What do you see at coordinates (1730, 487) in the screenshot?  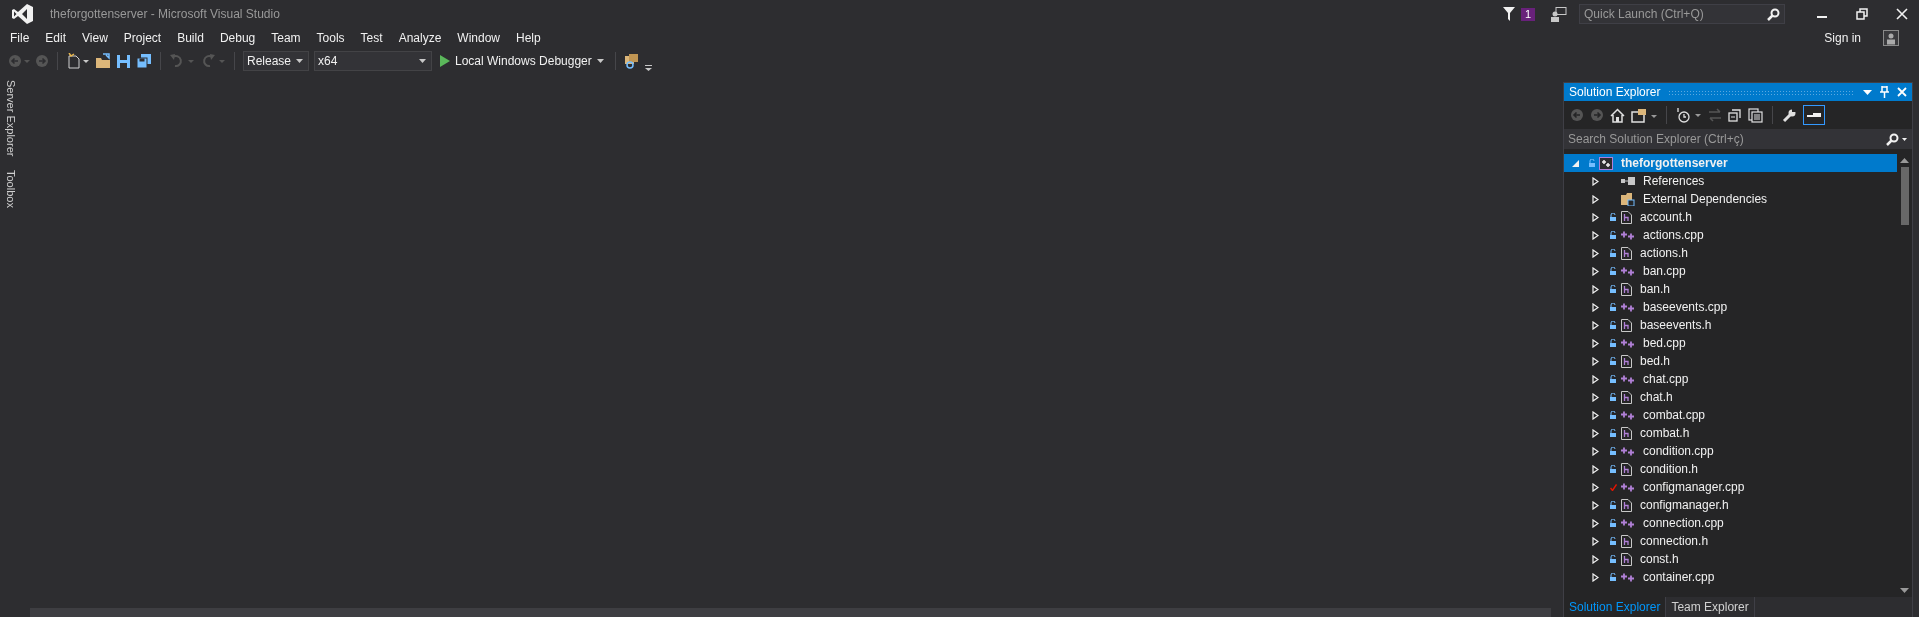 I see `tree-item: configmanager.cpp` at bounding box center [1730, 487].